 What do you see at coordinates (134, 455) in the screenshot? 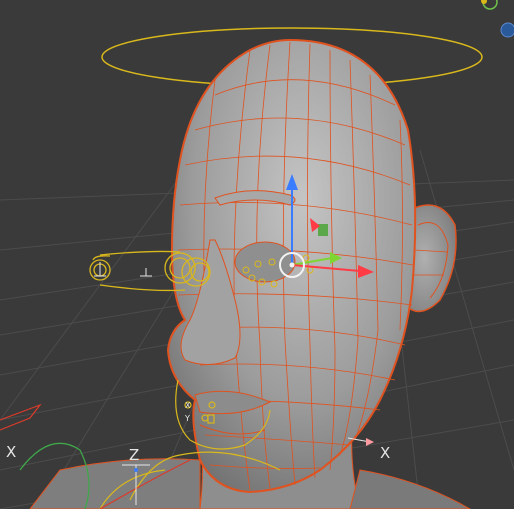
I see `axis-z-label: Z` at bounding box center [134, 455].